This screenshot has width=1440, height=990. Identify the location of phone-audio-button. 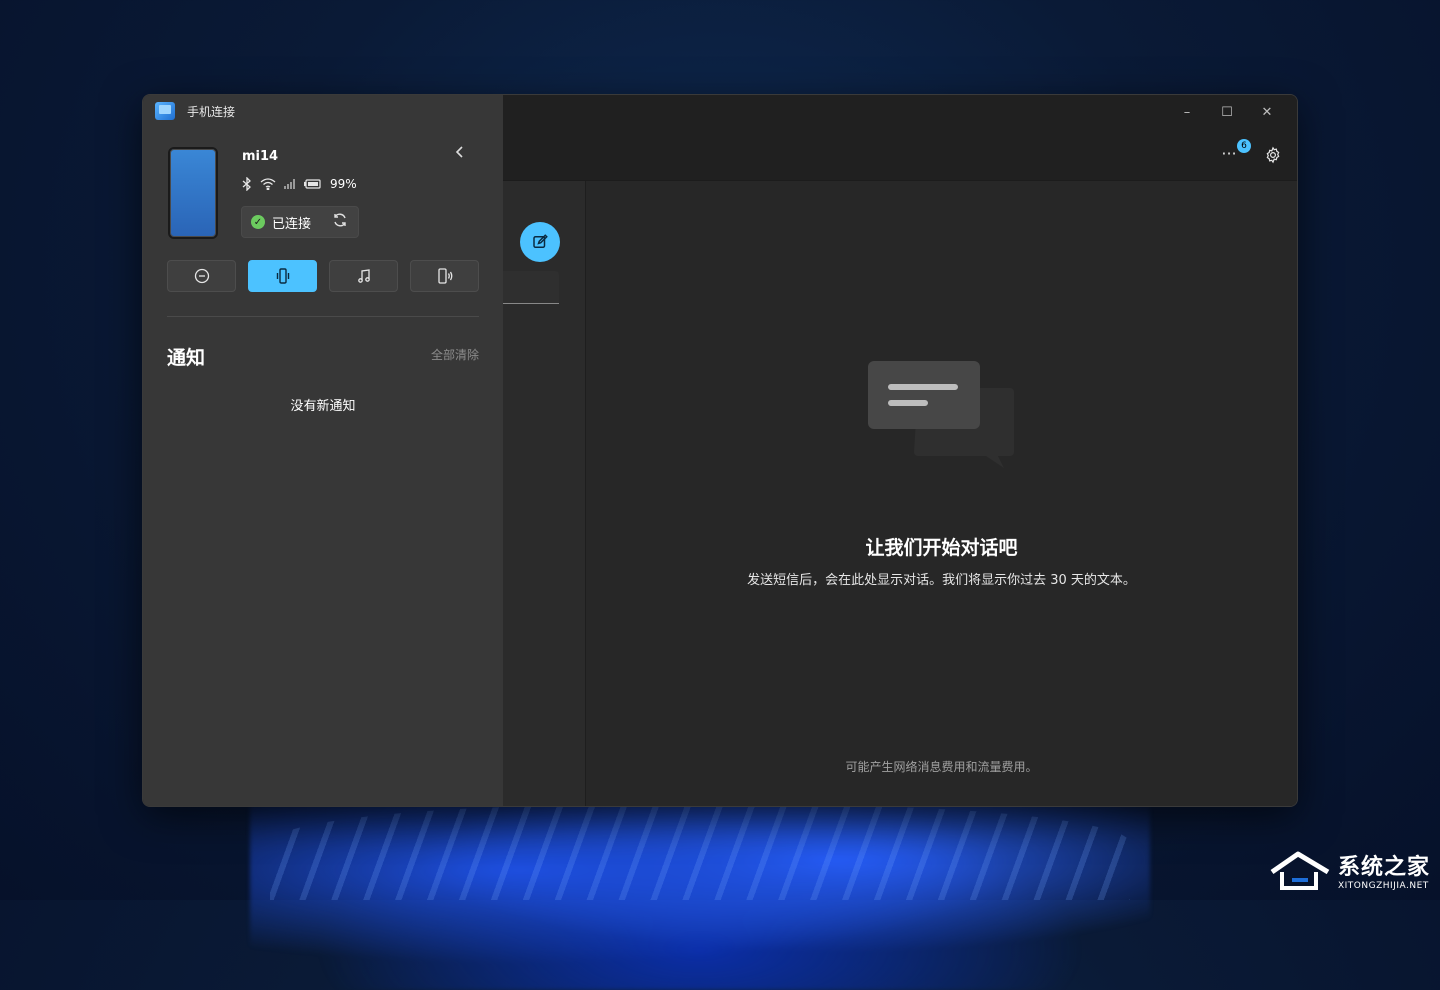
(444, 276).